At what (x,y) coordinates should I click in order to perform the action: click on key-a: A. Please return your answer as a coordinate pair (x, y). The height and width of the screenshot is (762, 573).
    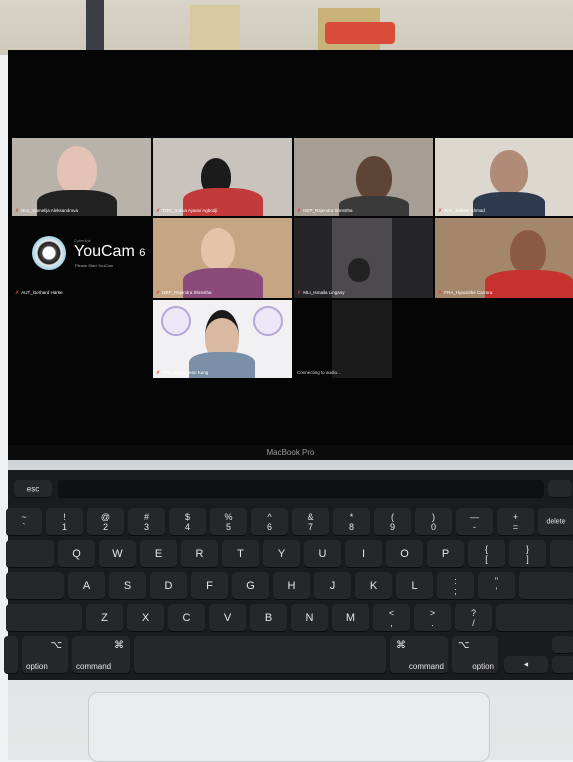
    Looking at the image, I should click on (86, 586).